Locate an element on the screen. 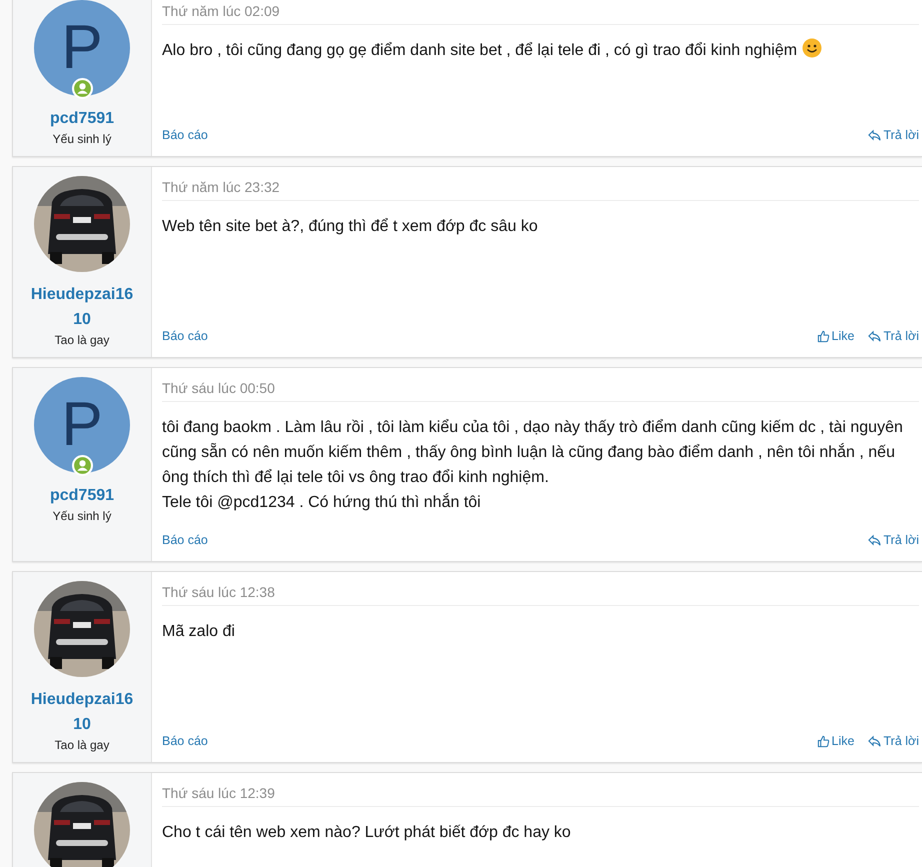 This screenshot has width=922, height=867. smiley-icon is located at coordinates (812, 48).